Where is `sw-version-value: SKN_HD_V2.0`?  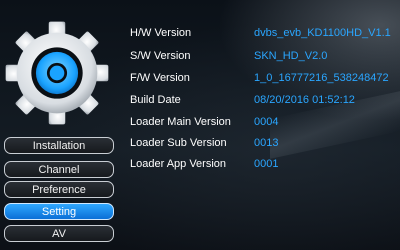 sw-version-value: SKN_HD_V2.0 is located at coordinates (291, 56).